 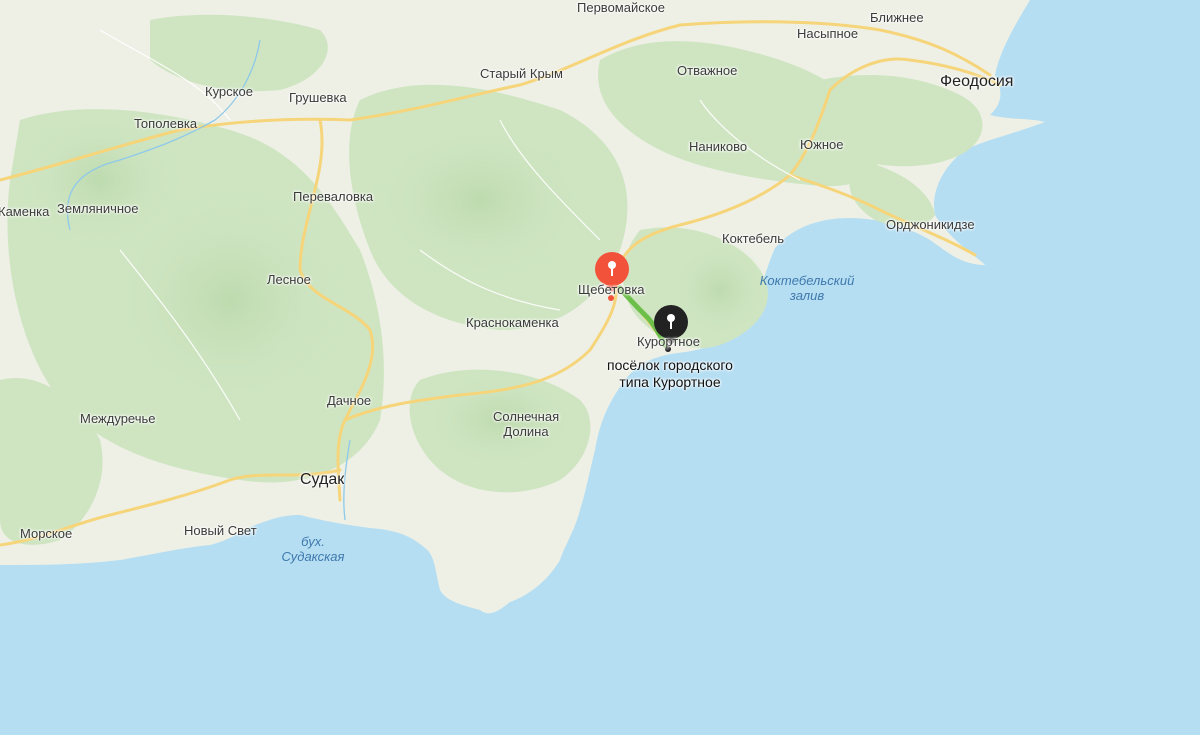 I want to click on place-label: Насыпное, so click(x=828, y=33).